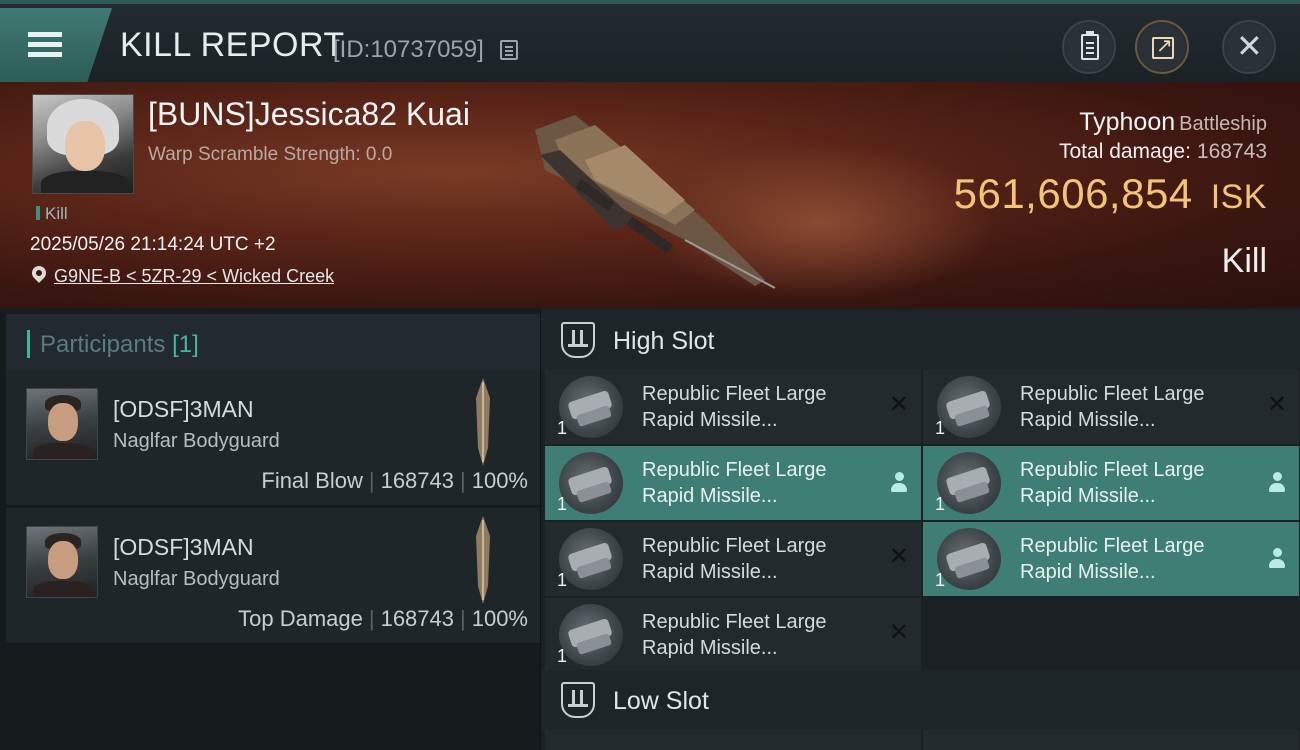 Image resolution: width=1300 pixels, height=750 pixels. I want to click on participants-title: Participants [1], so click(119, 345).